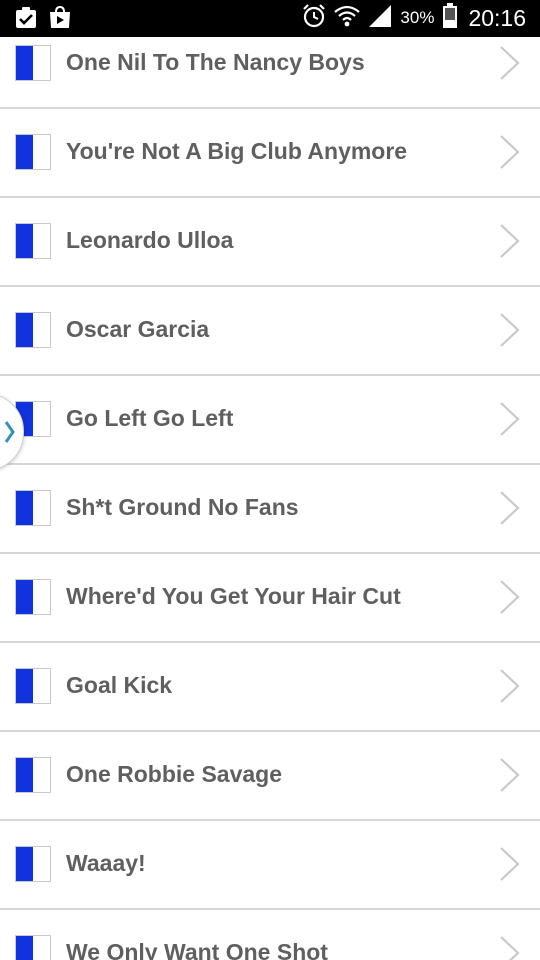 The width and height of the screenshot is (540, 960). I want to click on list-item: Where'd You Get Your Hair Cut, so click(270, 598).